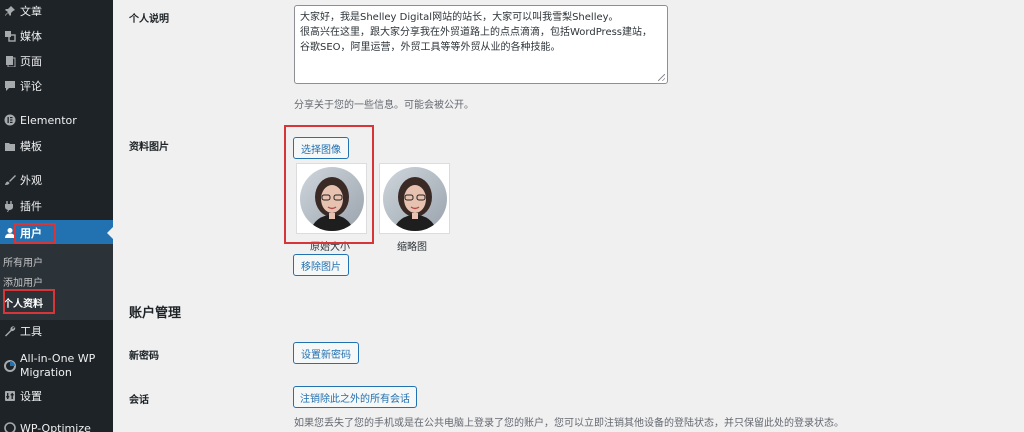  Describe the element at coordinates (430, 47) in the screenshot. I see `bio-line-3: 谷歌SEO，阿里运营，外贸工具等等外贸从业的各种技能。` at that location.